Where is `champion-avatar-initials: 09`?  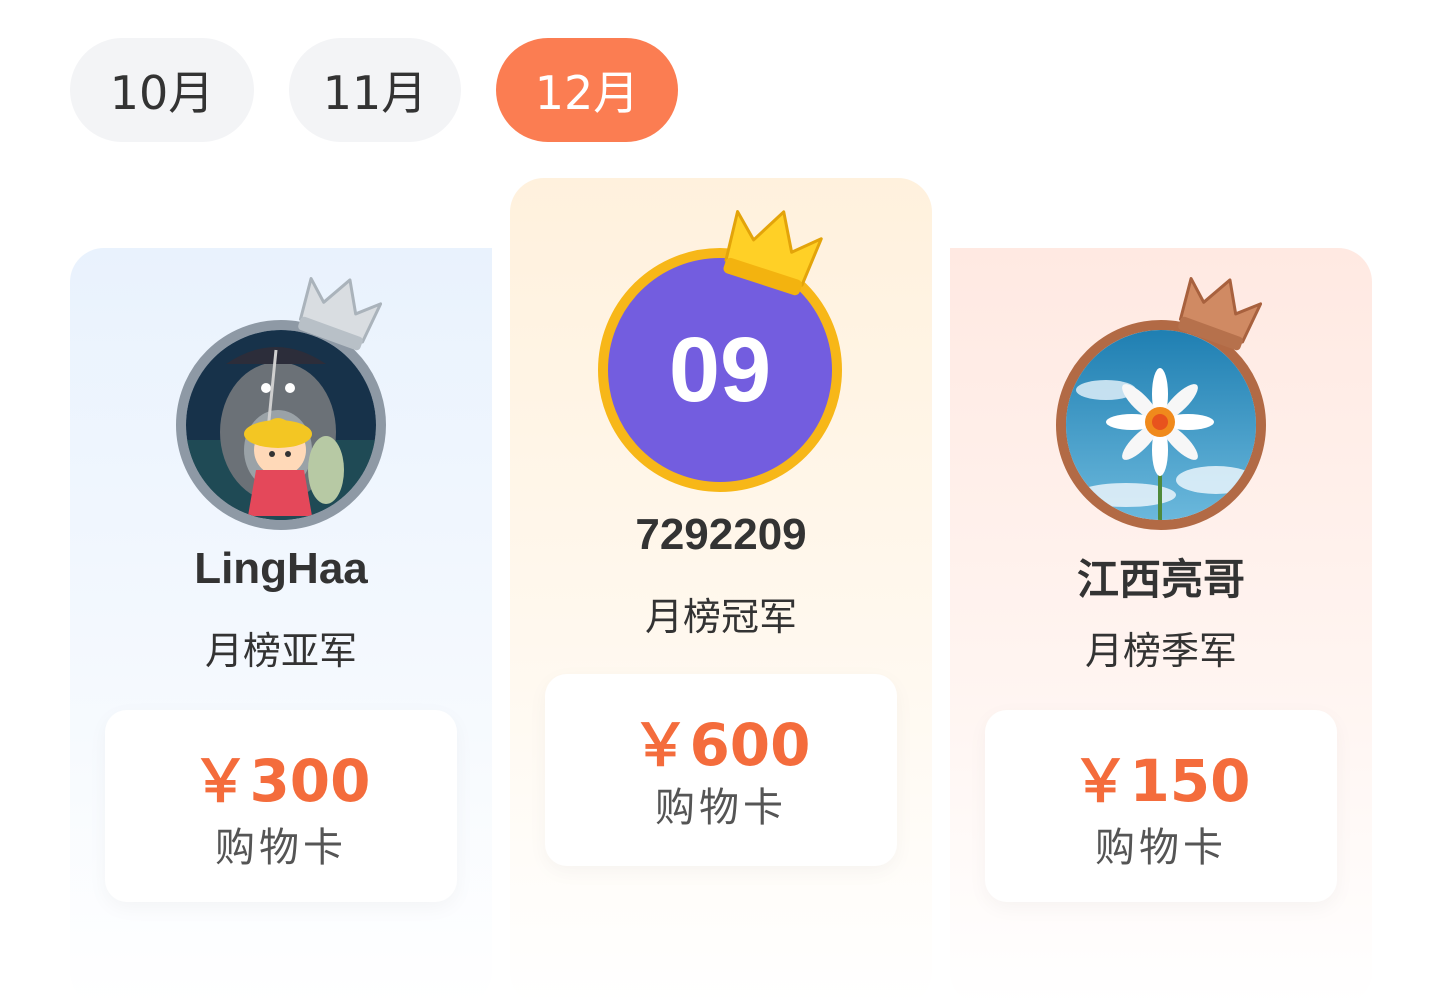
champion-avatar-initials: 09 is located at coordinates (720, 369).